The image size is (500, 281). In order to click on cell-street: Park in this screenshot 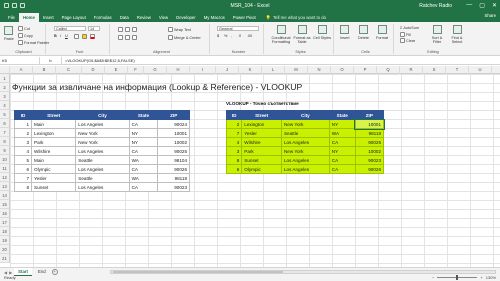, I will do `click(261, 151)`.